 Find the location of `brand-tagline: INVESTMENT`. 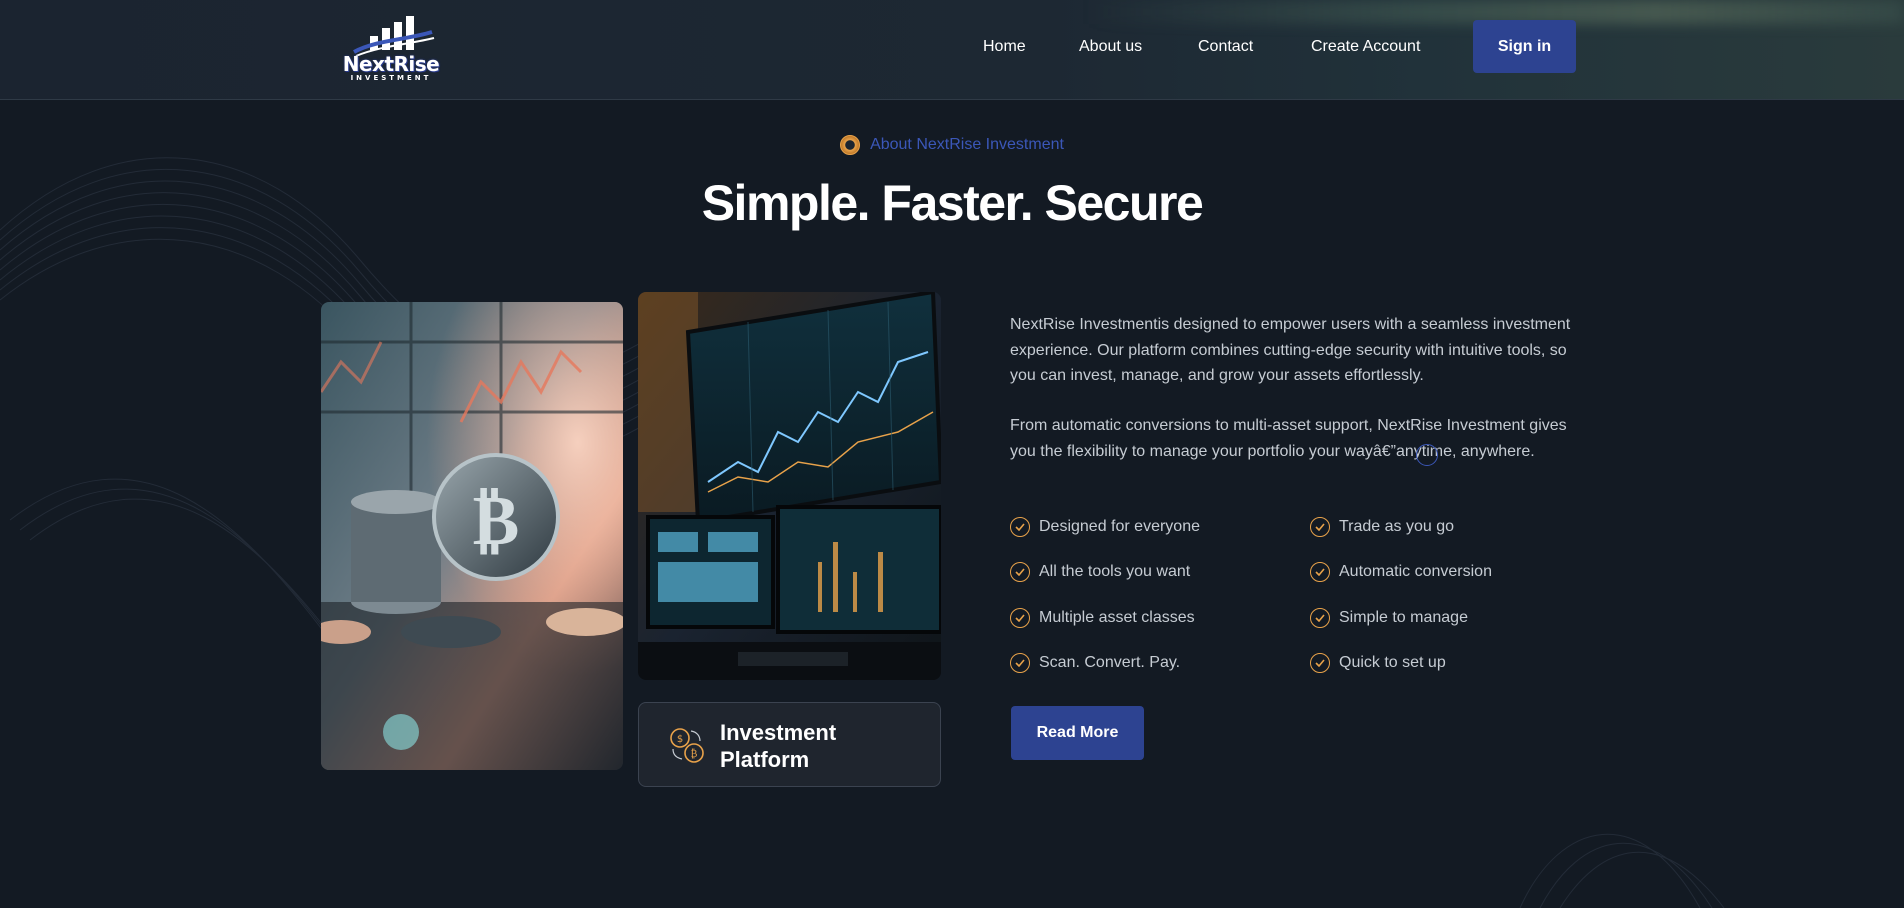

brand-tagline: INVESTMENT is located at coordinates (391, 78).